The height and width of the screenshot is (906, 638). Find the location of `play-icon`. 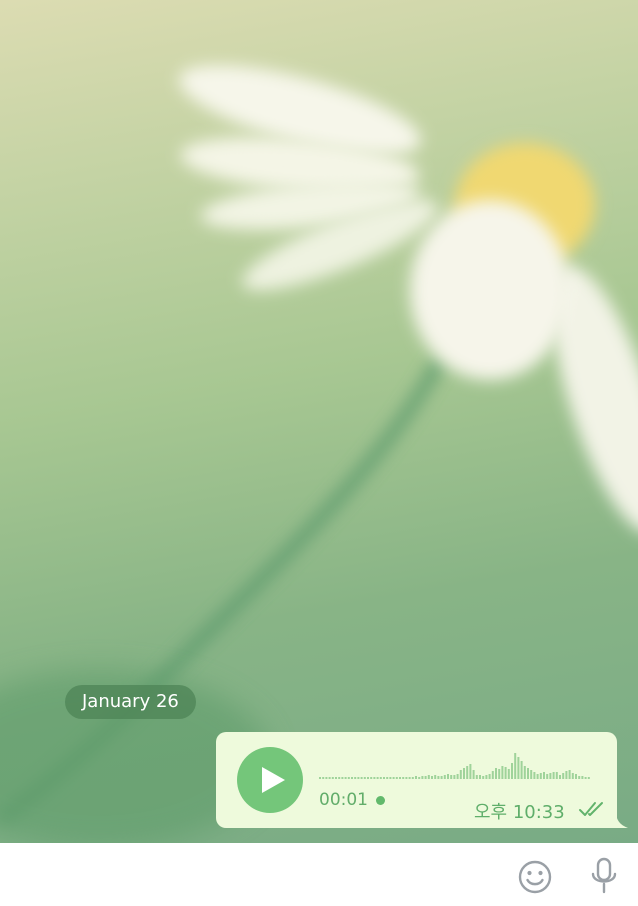

play-icon is located at coordinates (273, 780).